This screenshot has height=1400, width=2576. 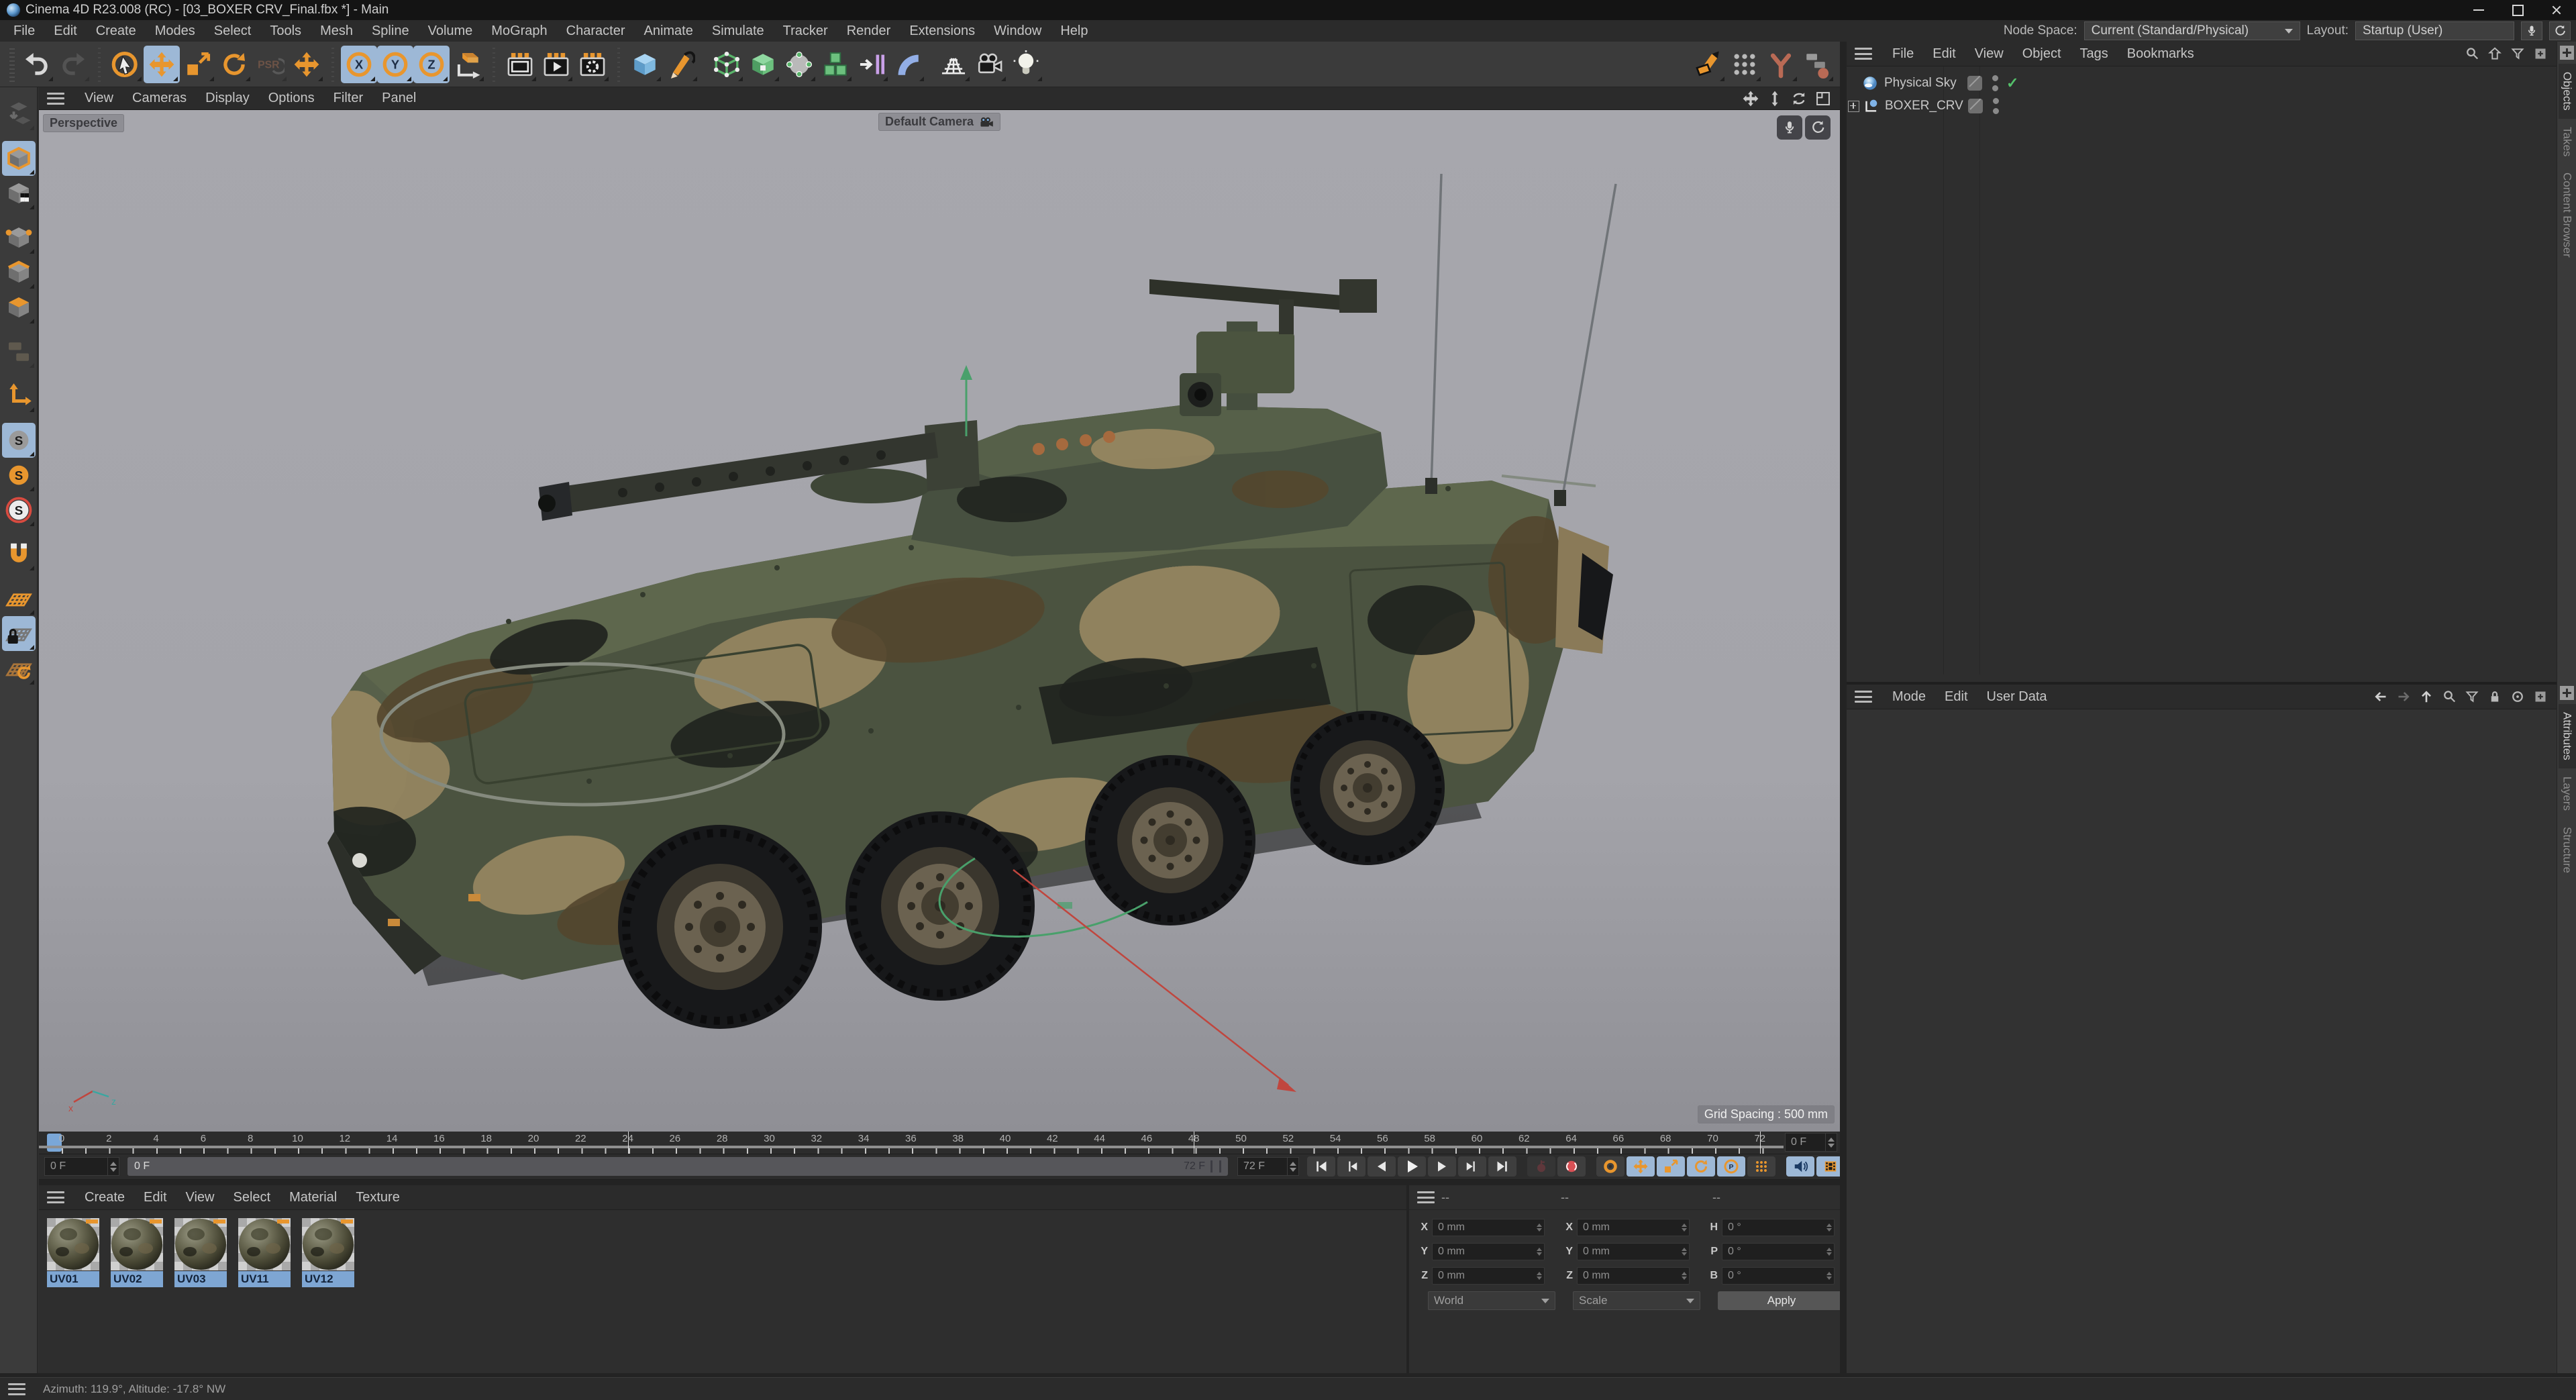 I want to click on apply-button: Apply, so click(x=1781, y=1300).